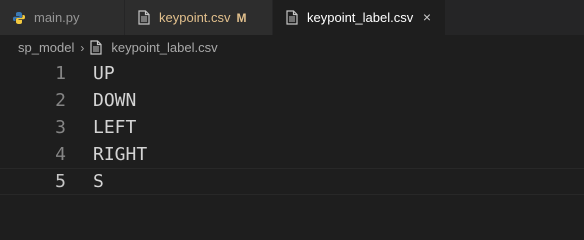 Image resolution: width=584 pixels, height=240 pixels. I want to click on current-line: 5 S, so click(292, 181).